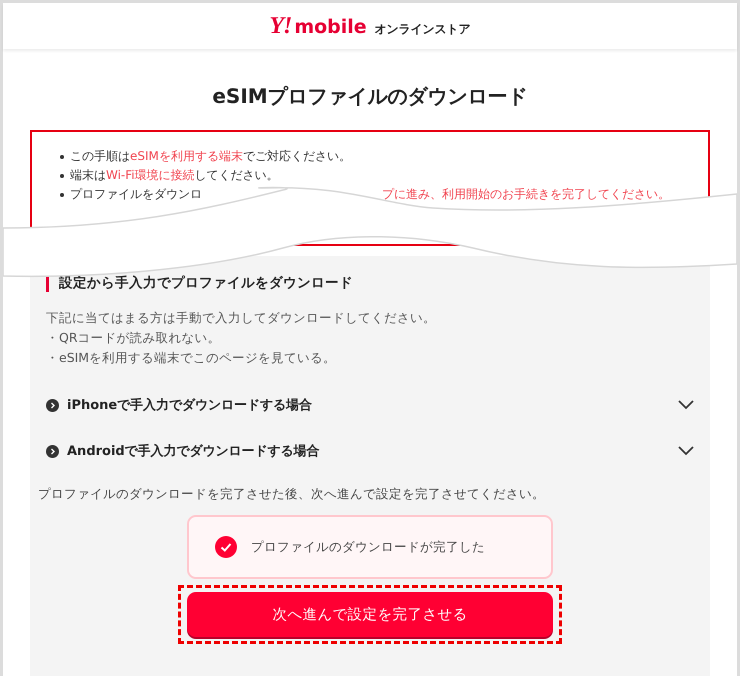  What do you see at coordinates (526, 194) in the screenshot?
I see `notice-text: プに進み、利用開始のお手続きを完了してください。` at bounding box center [526, 194].